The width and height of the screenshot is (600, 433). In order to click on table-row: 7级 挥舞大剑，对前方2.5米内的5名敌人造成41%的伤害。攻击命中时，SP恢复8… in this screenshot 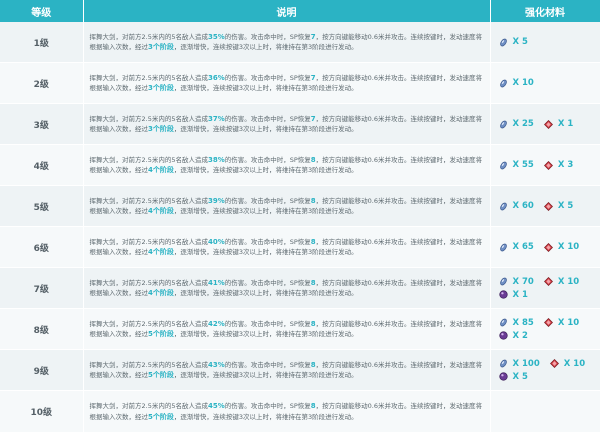, I will do `click(300, 288)`.